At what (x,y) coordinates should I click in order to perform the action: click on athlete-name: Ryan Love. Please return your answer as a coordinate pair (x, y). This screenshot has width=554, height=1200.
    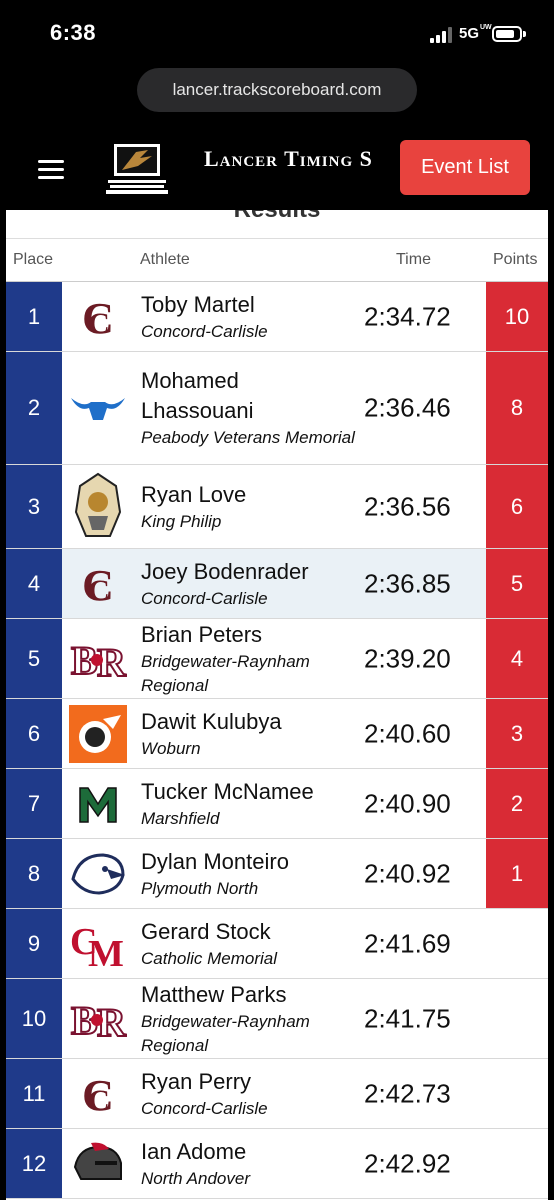
    Looking at the image, I should click on (248, 495).